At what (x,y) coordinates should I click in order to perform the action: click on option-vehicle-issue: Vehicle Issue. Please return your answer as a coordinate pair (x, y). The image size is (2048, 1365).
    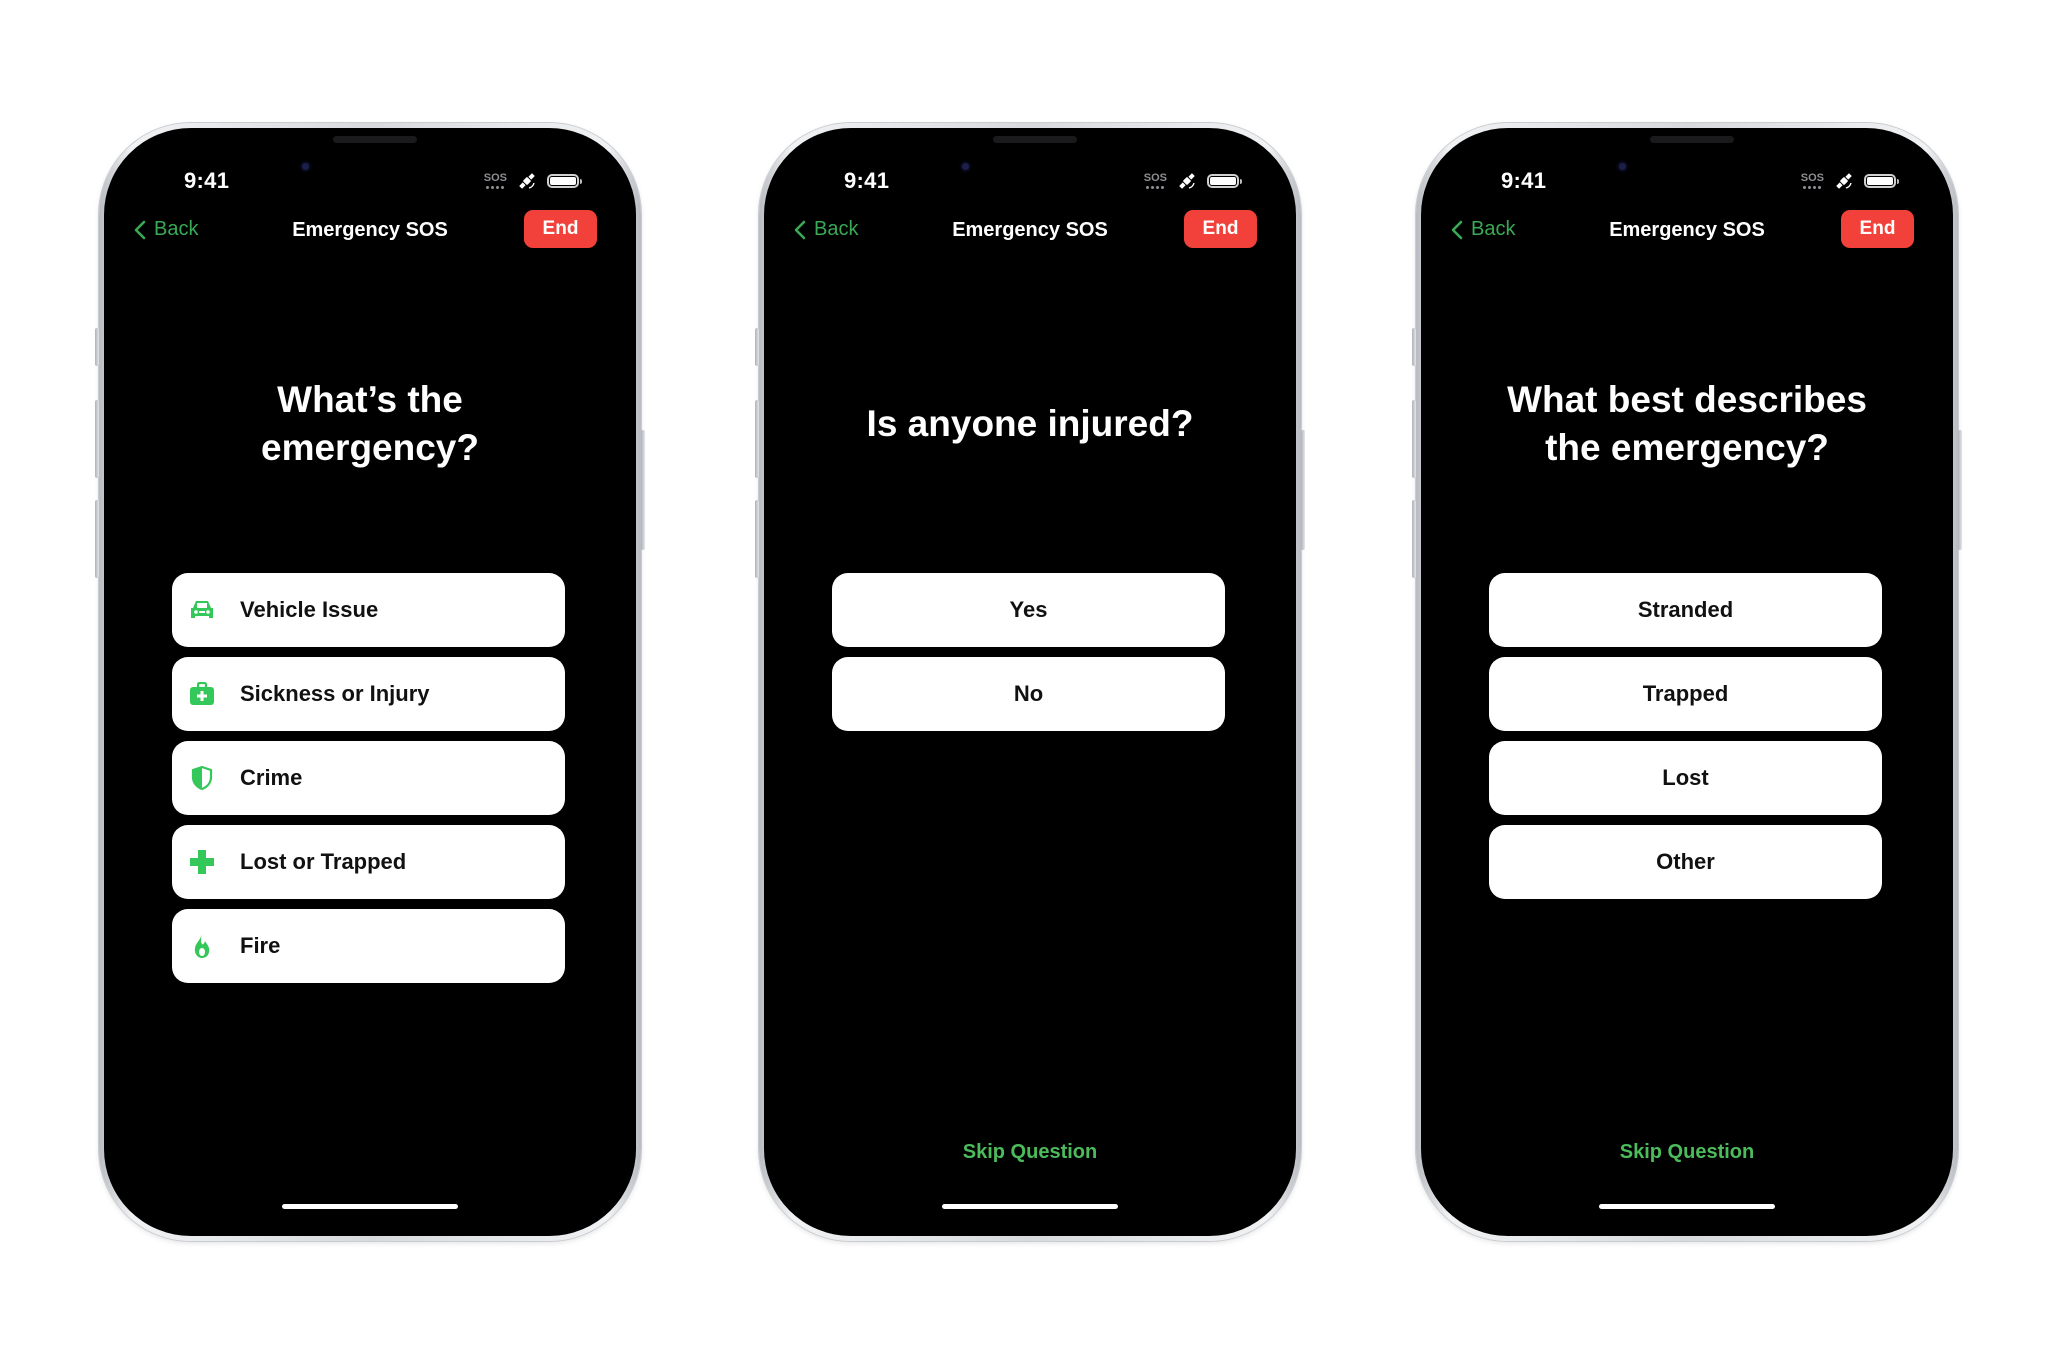
    Looking at the image, I should click on (368, 610).